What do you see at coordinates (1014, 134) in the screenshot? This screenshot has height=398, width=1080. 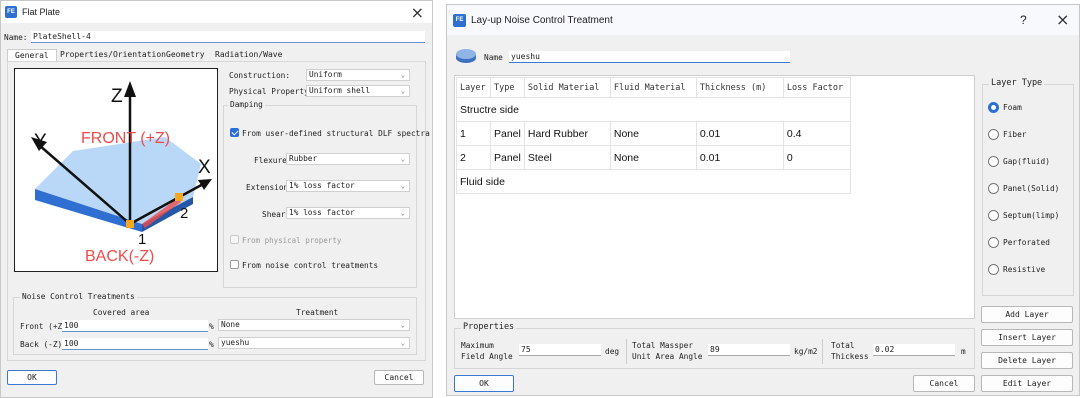 I see `radio-label-fiber: Fiber` at bounding box center [1014, 134].